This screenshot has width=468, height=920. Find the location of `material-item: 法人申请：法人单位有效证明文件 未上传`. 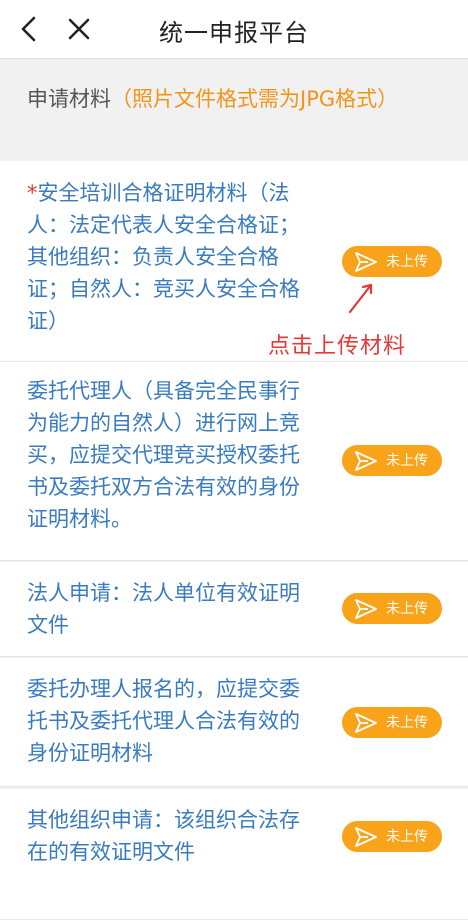

material-item: 法人申请：法人单位有效证明文件 未上传 is located at coordinates (234, 609).